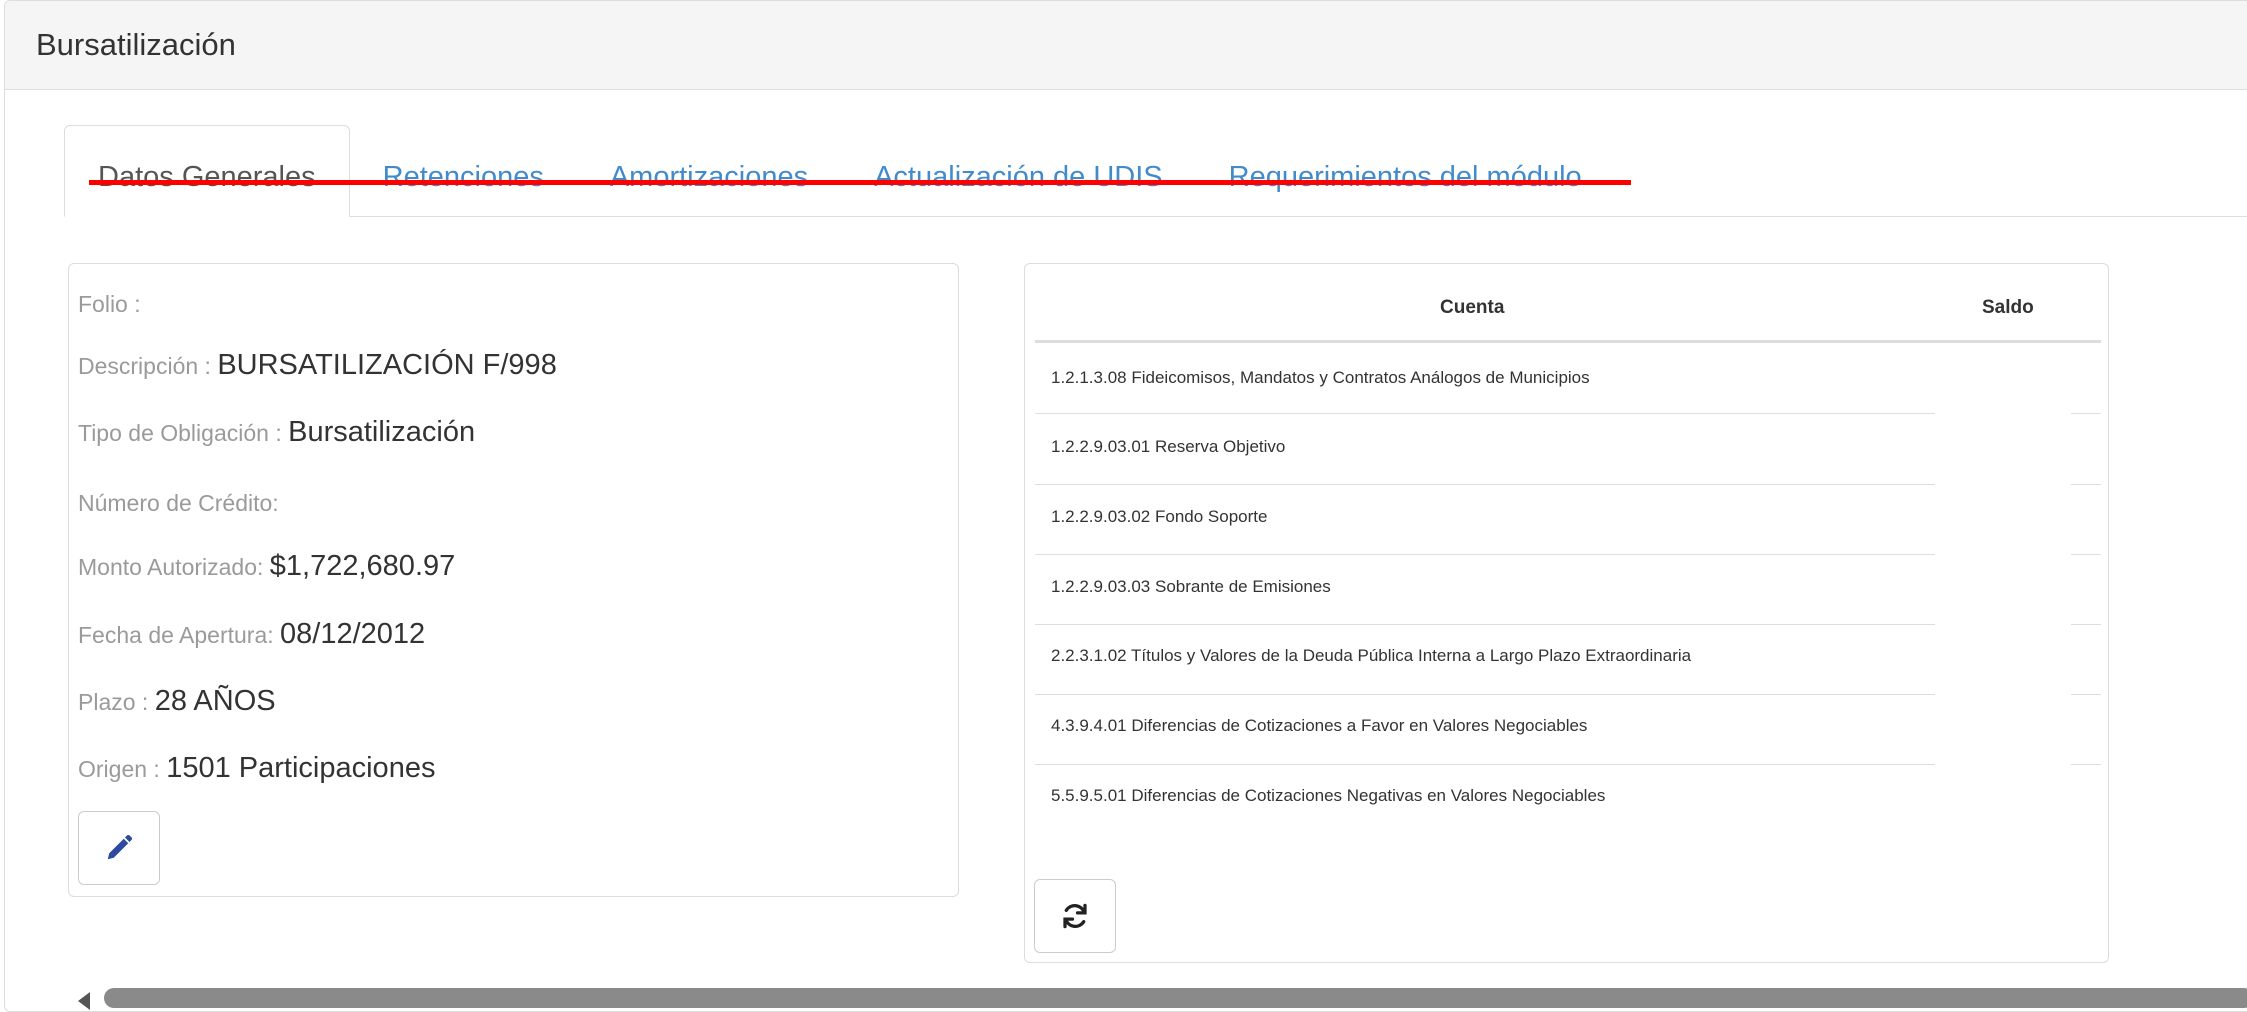  What do you see at coordinates (301, 768) in the screenshot?
I see `origen-value: 1501 Participaciones` at bounding box center [301, 768].